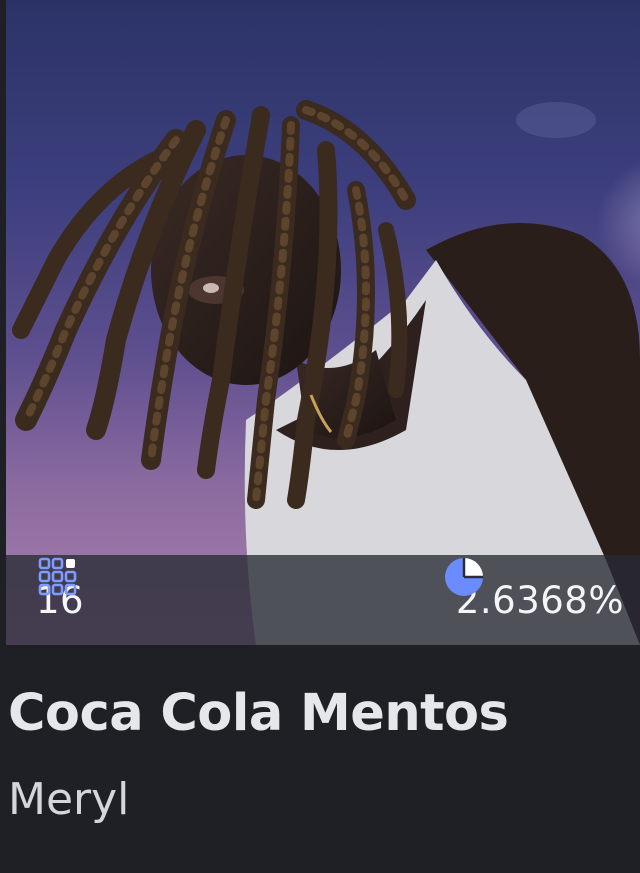 This screenshot has width=640, height=873. I want to click on stats-bar: 16 2.6368%, so click(323, 600).